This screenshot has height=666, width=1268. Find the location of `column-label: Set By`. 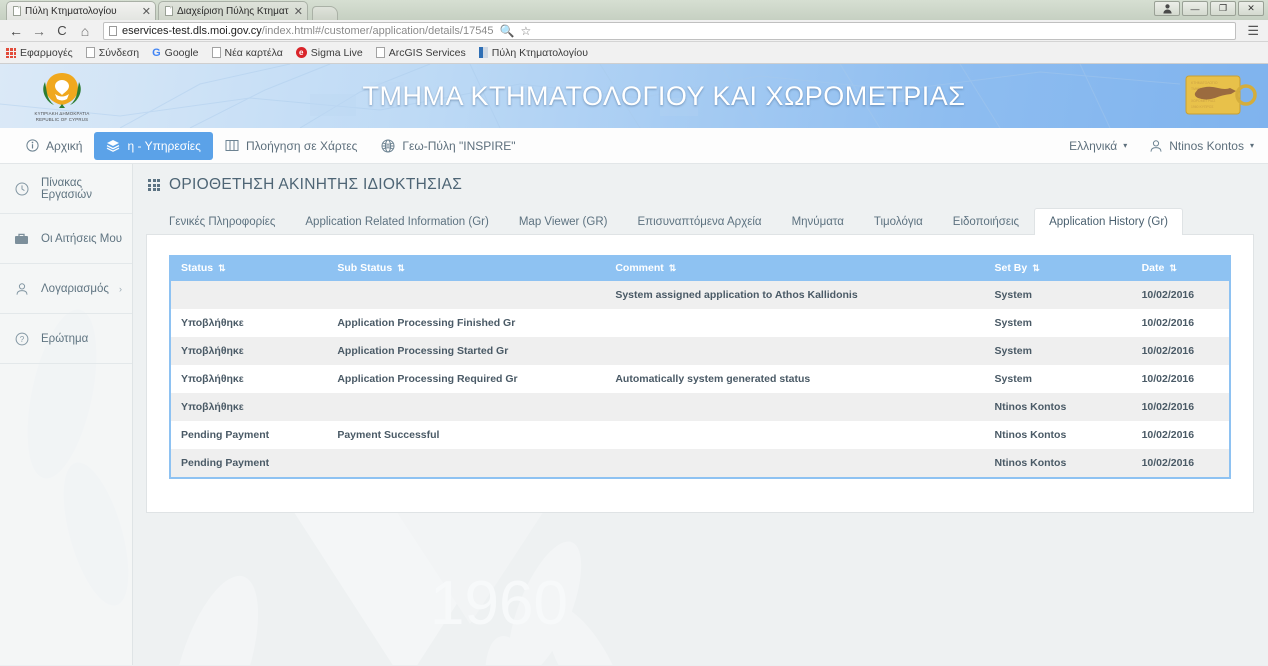

column-label: Set By is located at coordinates (1011, 268).